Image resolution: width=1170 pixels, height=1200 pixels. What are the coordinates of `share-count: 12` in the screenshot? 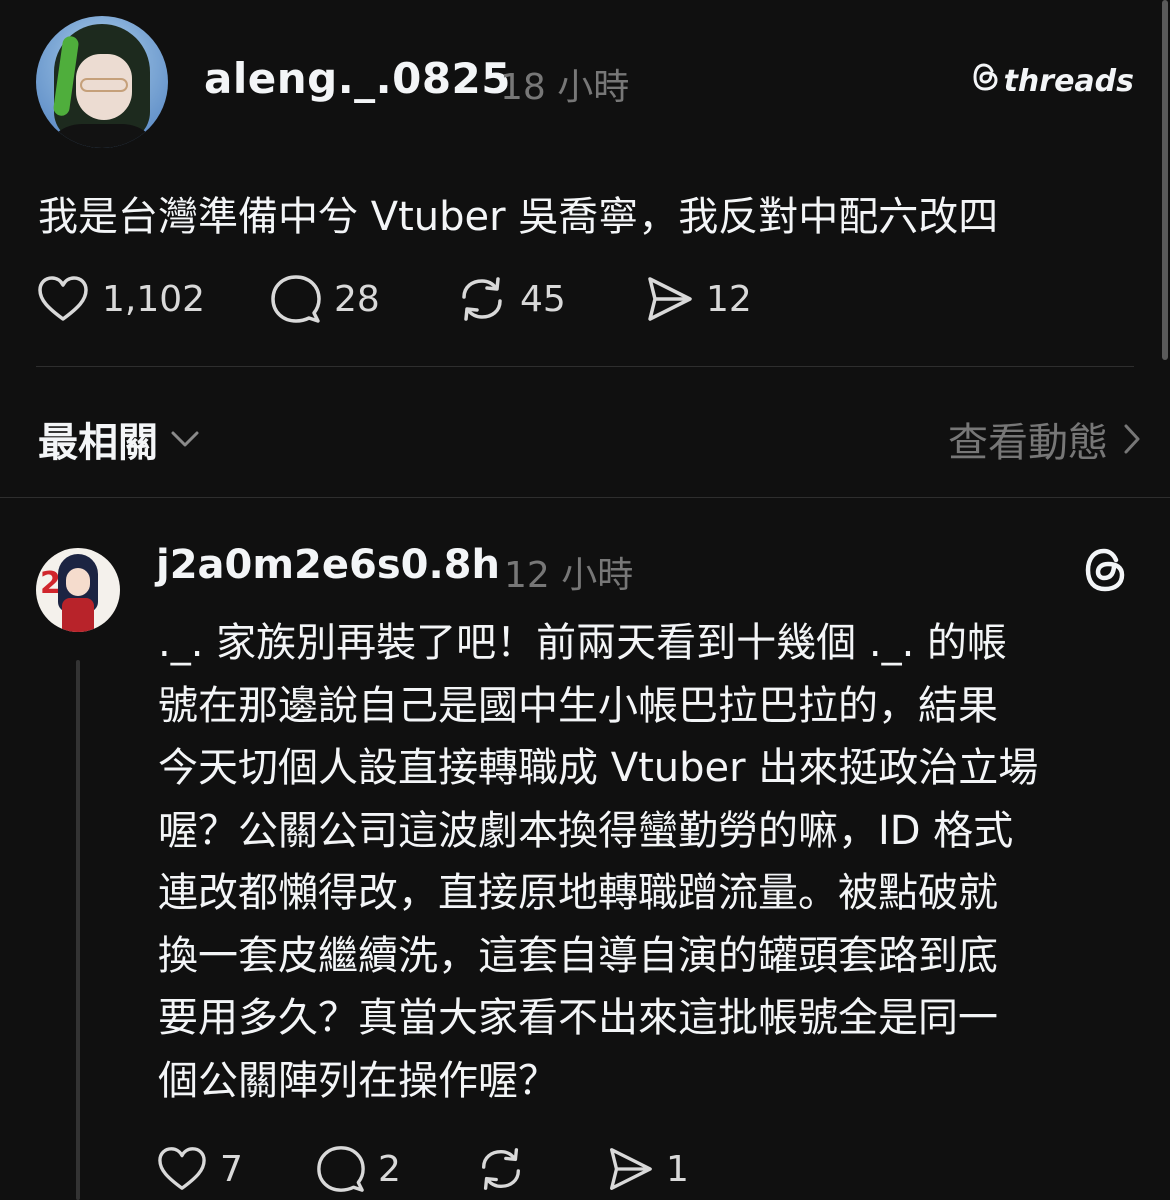 It's located at (729, 299).